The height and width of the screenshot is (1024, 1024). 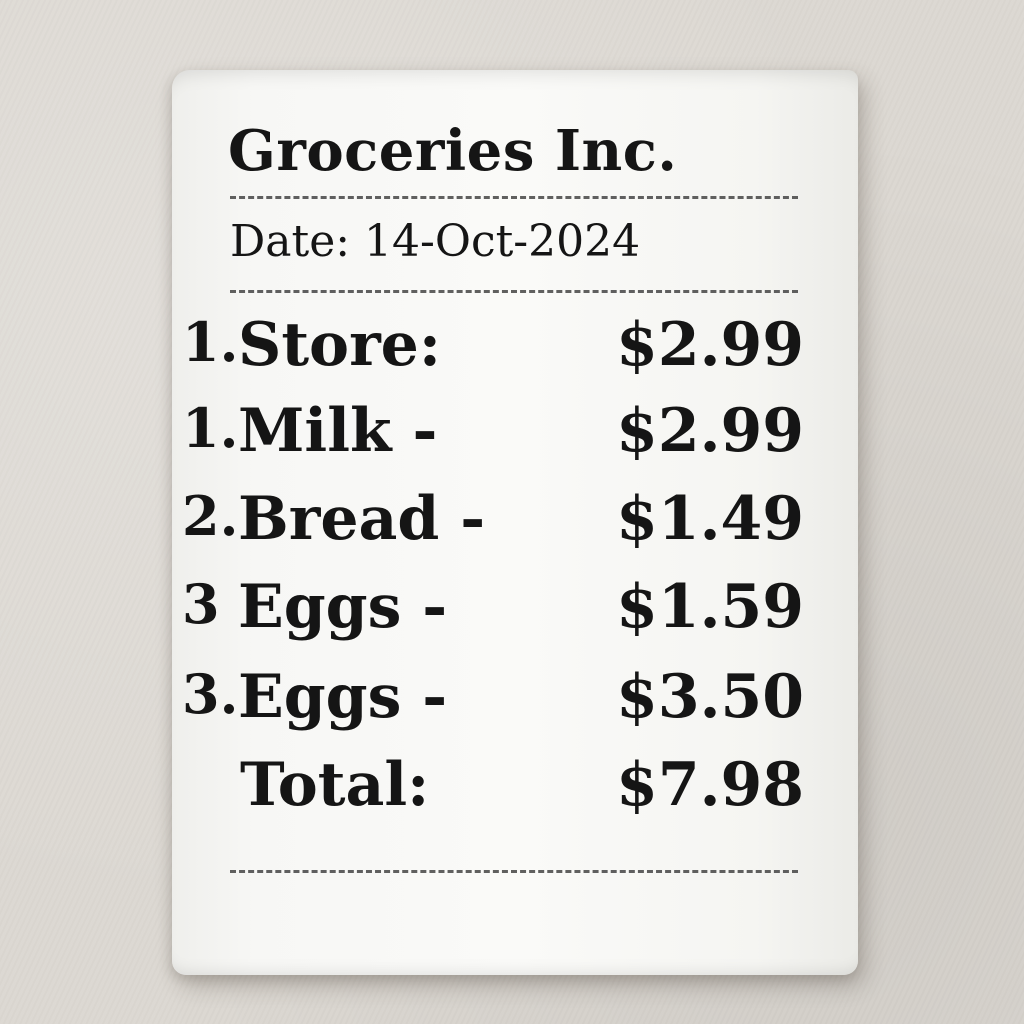 I want to click on dashed-divider-top, so click(x=514, y=197).